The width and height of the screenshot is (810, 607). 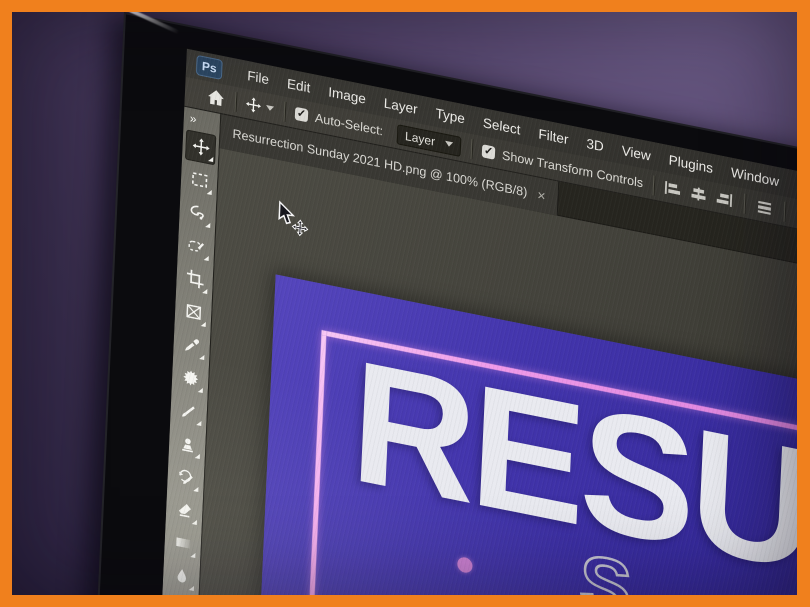 I want to click on rectangular-marquee-tool, so click(x=199, y=180).